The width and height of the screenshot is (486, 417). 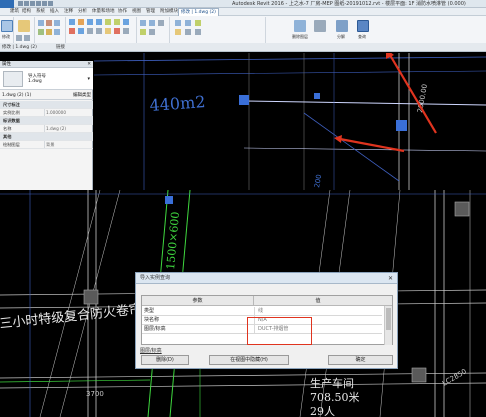 I want to click on delete-layers-icon, so click(x=300, y=26).